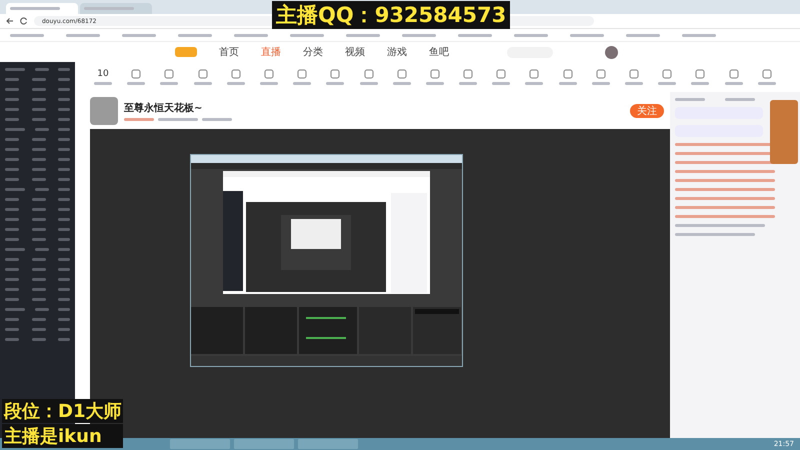  Describe the element at coordinates (355, 52) in the screenshot. I see `nav-link: 视频` at that location.